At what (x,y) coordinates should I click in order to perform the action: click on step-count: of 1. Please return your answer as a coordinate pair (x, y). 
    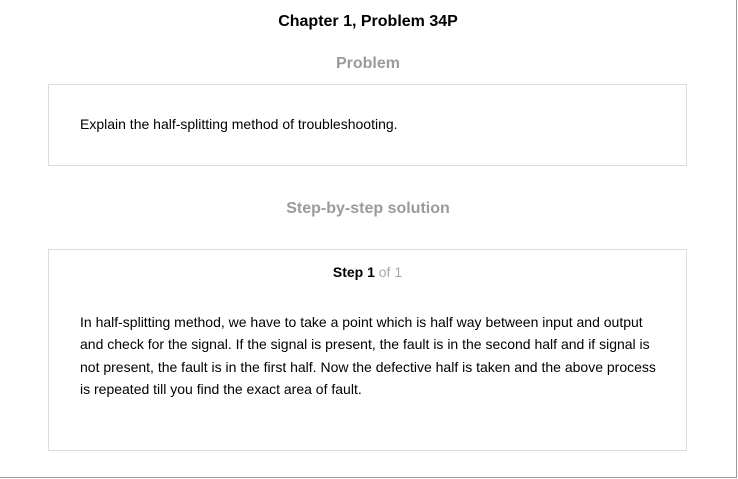
    Looking at the image, I should click on (390, 272).